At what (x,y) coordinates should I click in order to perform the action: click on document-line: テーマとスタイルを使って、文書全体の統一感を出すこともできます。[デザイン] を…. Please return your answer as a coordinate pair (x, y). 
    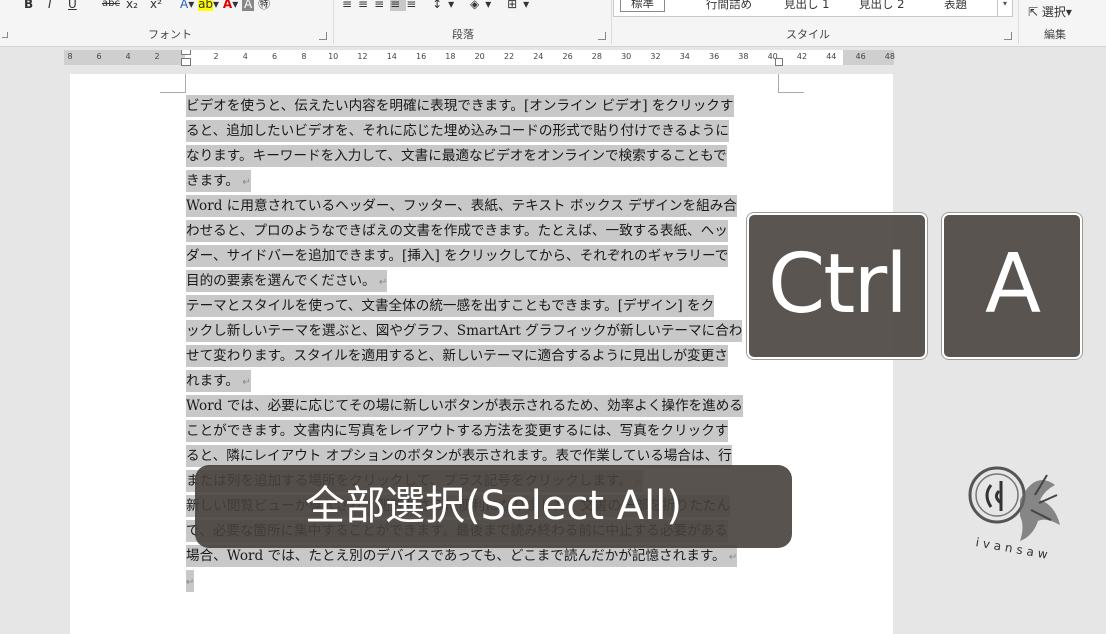
    Looking at the image, I should click on (483, 306).